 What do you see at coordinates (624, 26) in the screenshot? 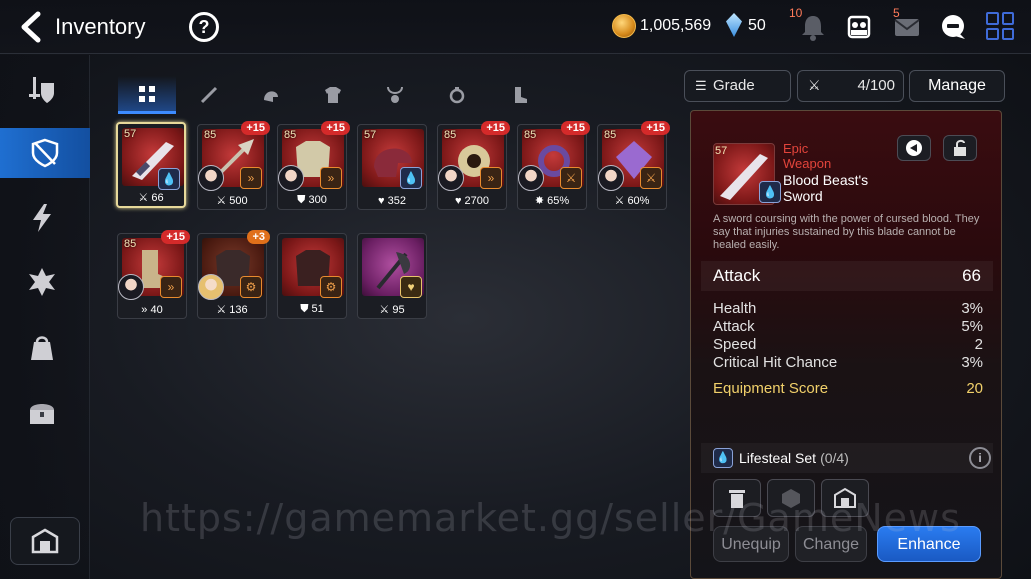
I see `gold-coin-icon` at bounding box center [624, 26].